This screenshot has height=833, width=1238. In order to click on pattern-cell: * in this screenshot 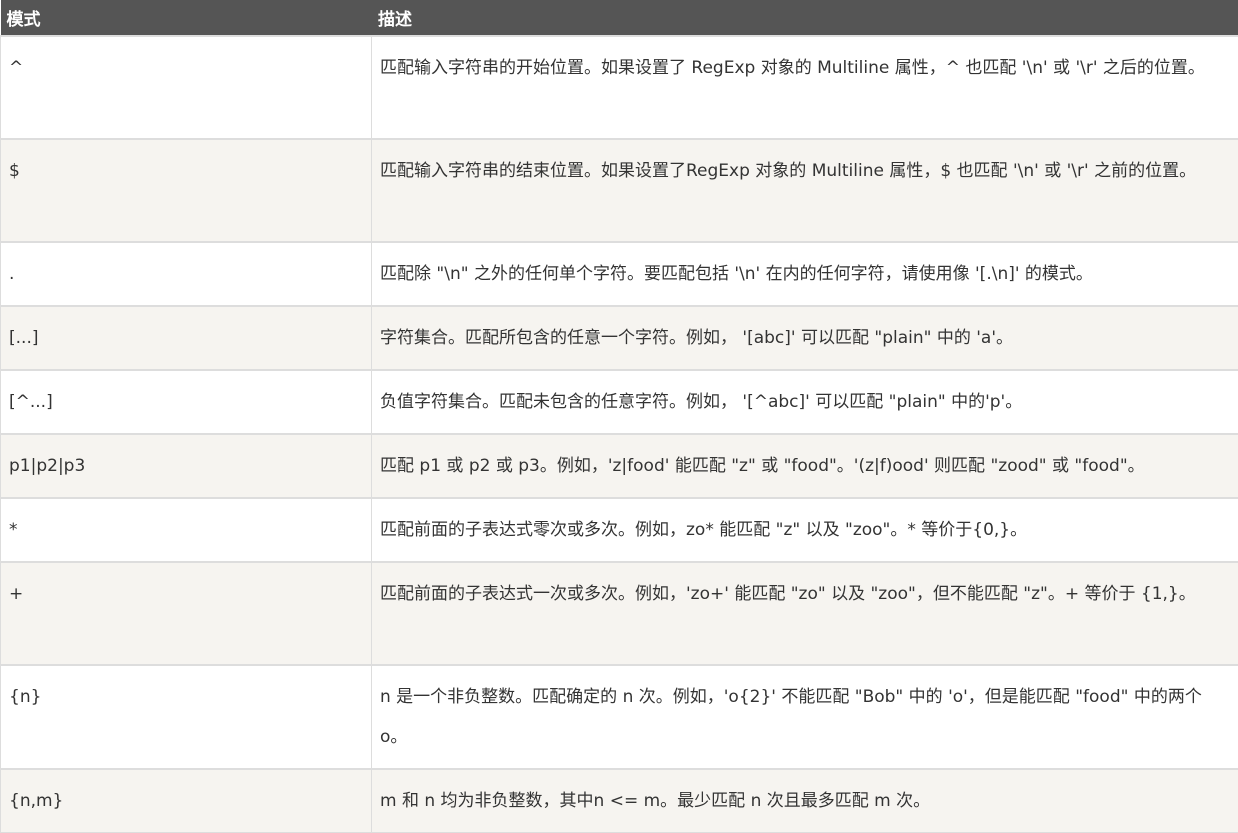, I will do `click(186, 529)`.